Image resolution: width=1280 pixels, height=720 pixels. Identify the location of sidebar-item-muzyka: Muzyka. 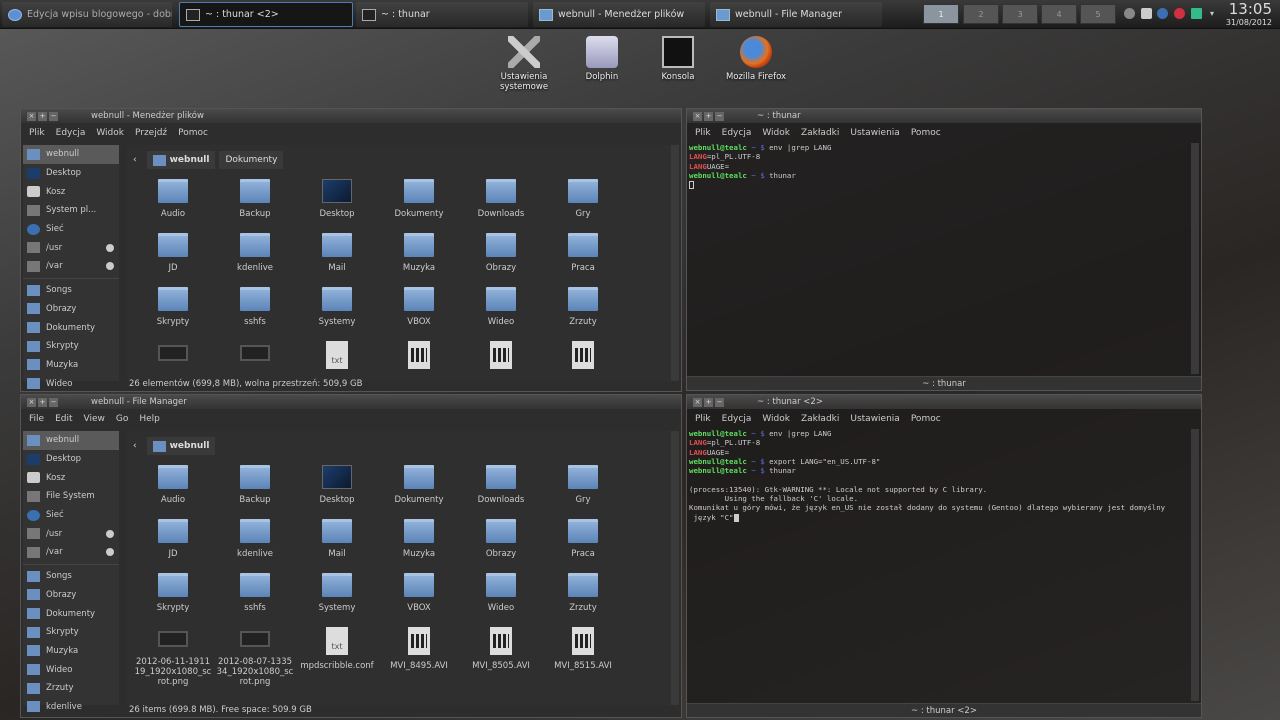
(71, 365).